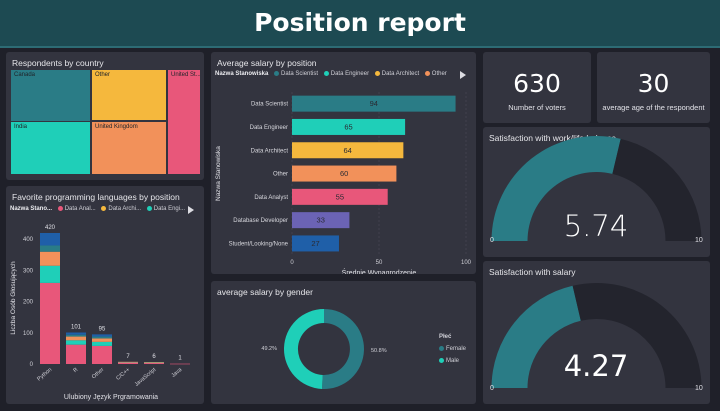 This screenshot has height=411, width=720. I want to click on x-tick-label: 0, so click(292, 263).